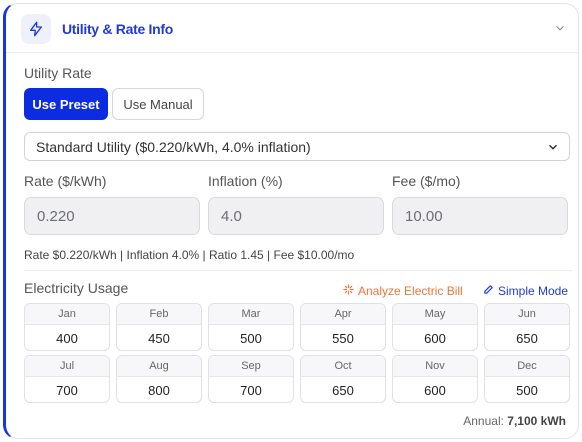 This screenshot has width=582, height=442. I want to click on month-usage-jun: Jun 650, so click(527, 327).